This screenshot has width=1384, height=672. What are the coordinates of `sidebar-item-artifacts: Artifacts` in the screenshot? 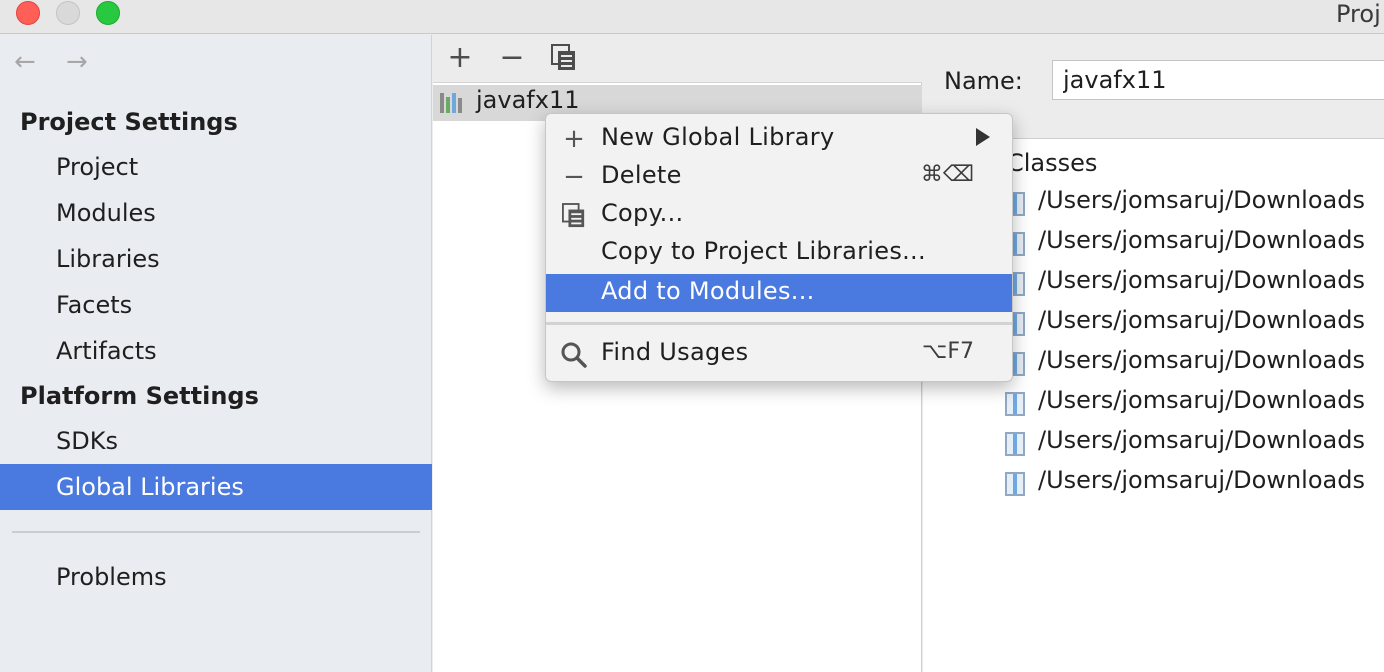 It's located at (216, 351).